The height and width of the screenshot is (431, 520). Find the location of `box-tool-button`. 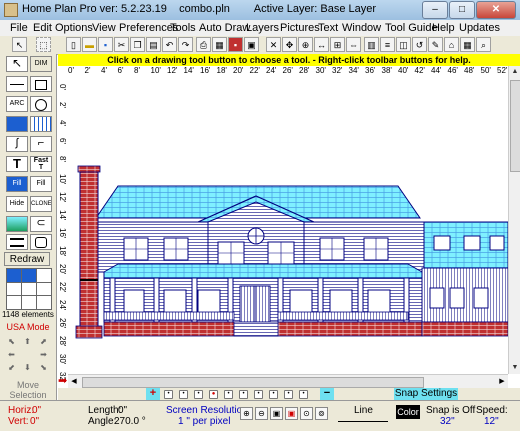

box-tool-button is located at coordinates (41, 84).